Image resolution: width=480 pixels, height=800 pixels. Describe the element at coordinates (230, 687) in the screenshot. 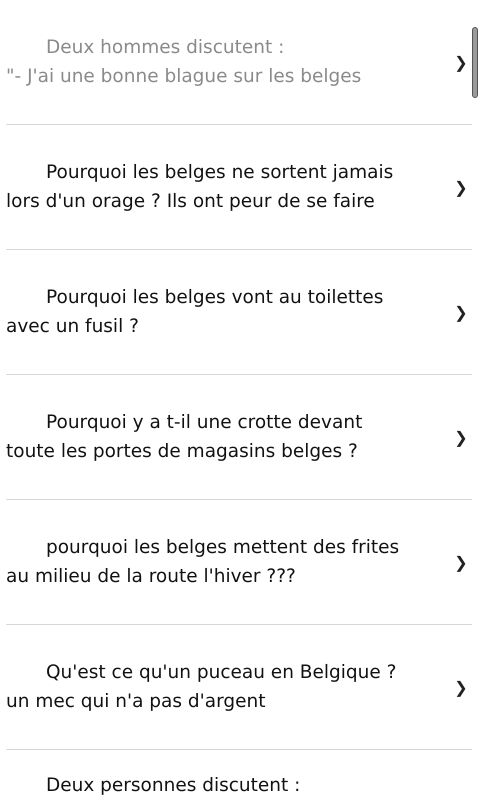

I see `joke-text: Qu'est ce qu'un puceau en Belgique ? un mec qui n'a pas d'argent` at that location.